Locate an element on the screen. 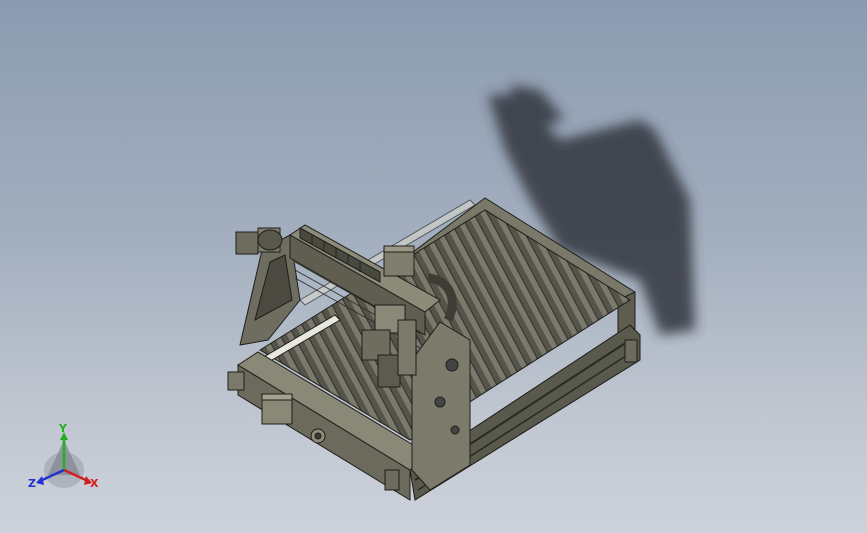  foot-front is located at coordinates (392, 480).